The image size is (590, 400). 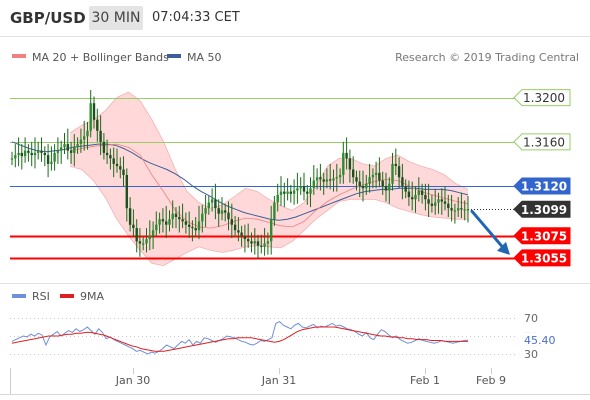 What do you see at coordinates (544, 210) in the screenshot?
I see `last-price-tag-label: 1.3099` at bounding box center [544, 210].